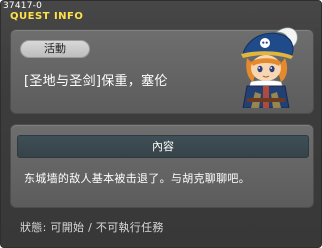 This screenshot has height=248, width=322. What do you see at coordinates (92, 227) in the screenshot?
I see `quest-status-text: 狀態: 可開始 / 不可執行任務` at bounding box center [92, 227].